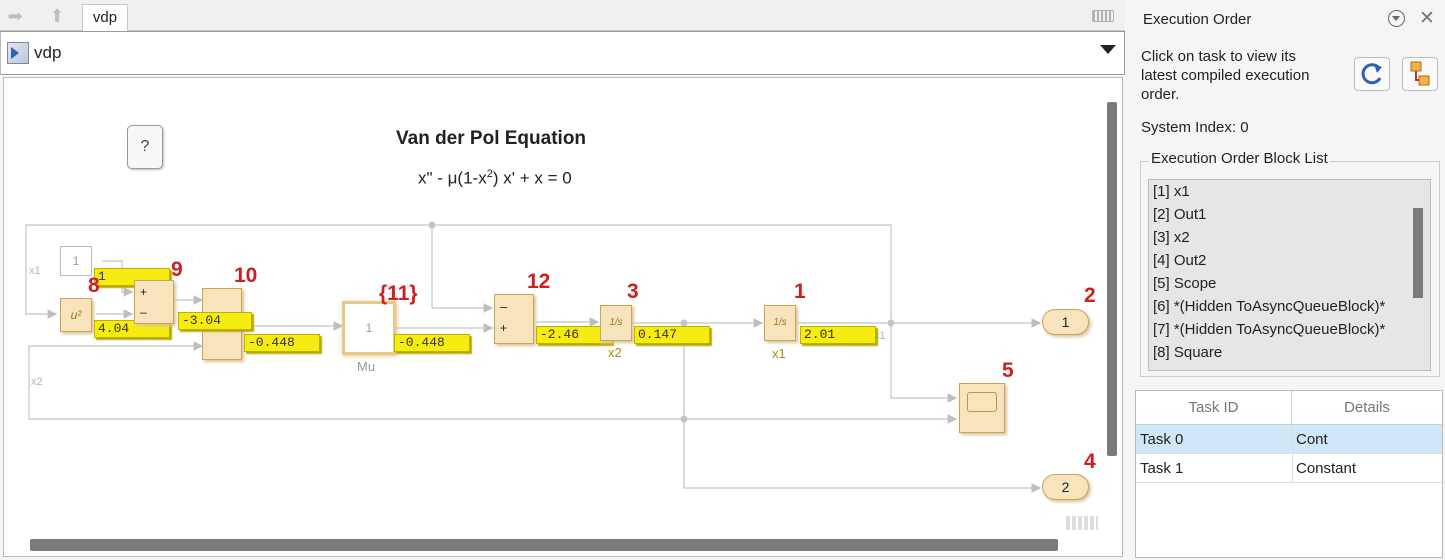 The height and width of the screenshot is (560, 1445). I want to click on list-item: [4] Out2, so click(1278, 260).